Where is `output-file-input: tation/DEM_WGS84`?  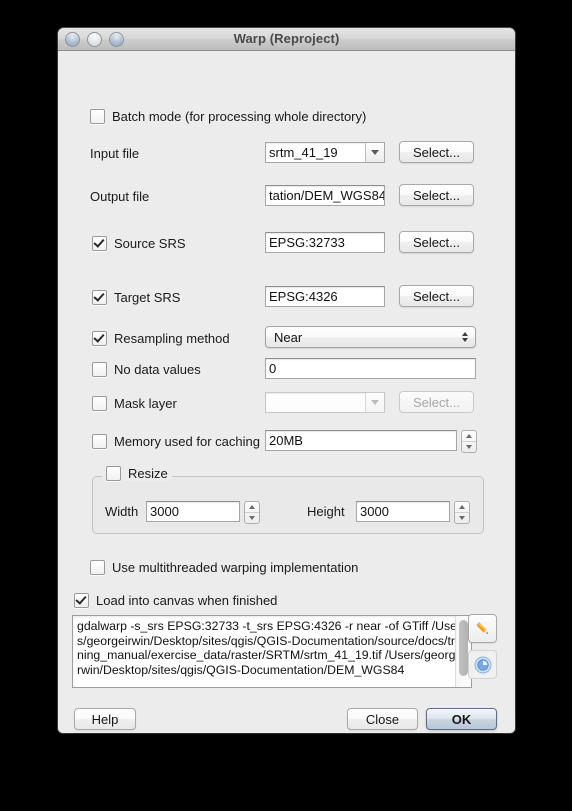
output-file-input: tation/DEM_WGS84 is located at coordinates (325, 195).